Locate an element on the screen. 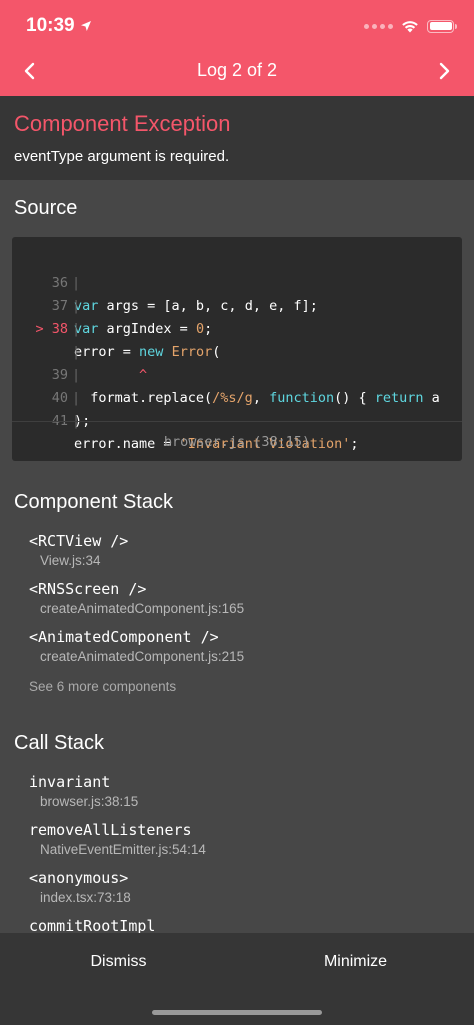 The image size is (474, 1025). header-bar: 10:39 Log 2 of 2 is located at coordinates (237, 48).